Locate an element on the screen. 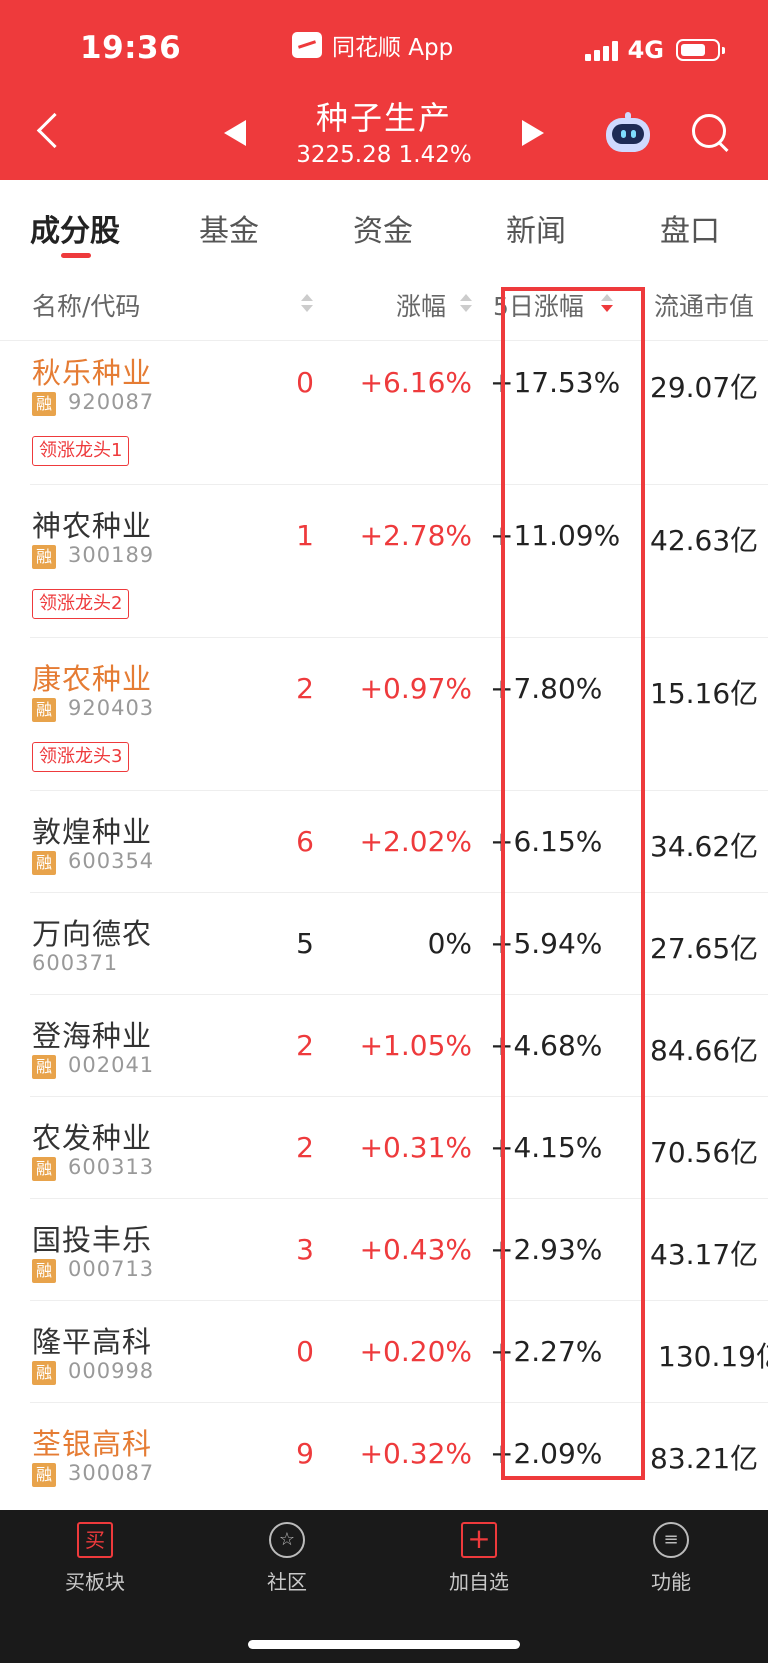 This screenshot has width=768, height=1663. table-row: 登海种业 融 002041 2 +1.05% +4.68% 84.66亿 is located at coordinates (384, 1046).